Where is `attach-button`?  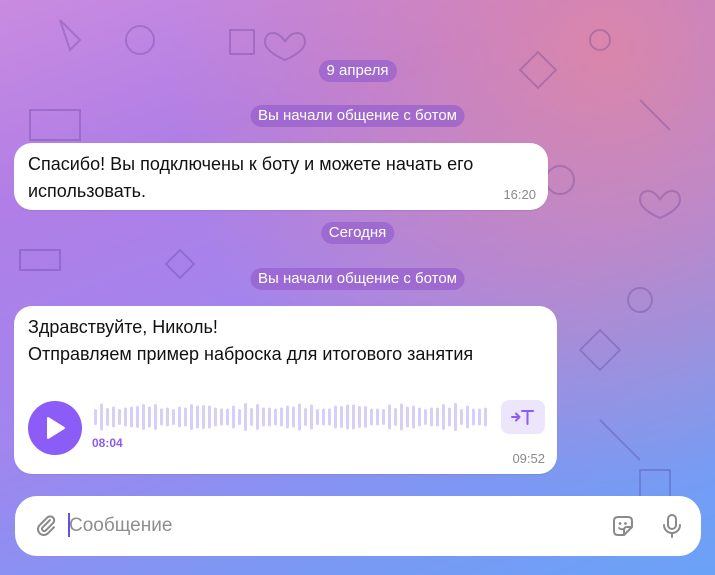
attach-button is located at coordinates (46, 526).